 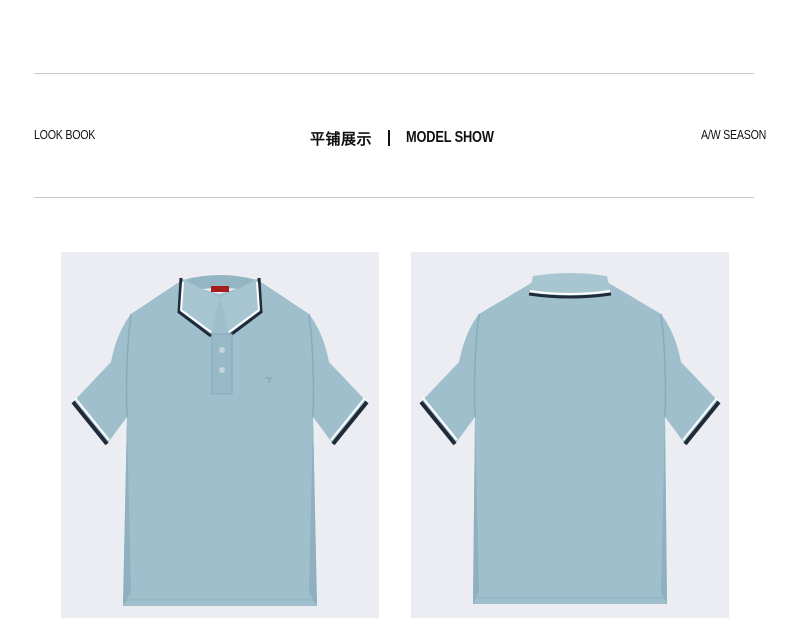 I want to click on bottom-divider, so click(x=394, y=197).